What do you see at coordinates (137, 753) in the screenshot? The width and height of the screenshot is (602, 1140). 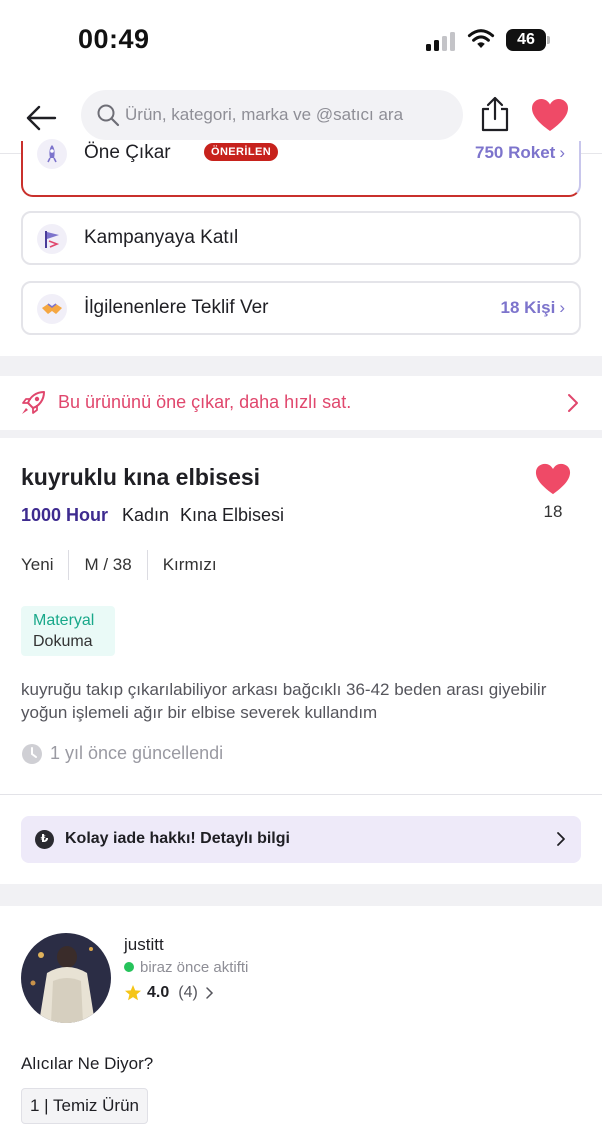 I see `updated-text: 1 yıl önce güncellendi` at bounding box center [137, 753].